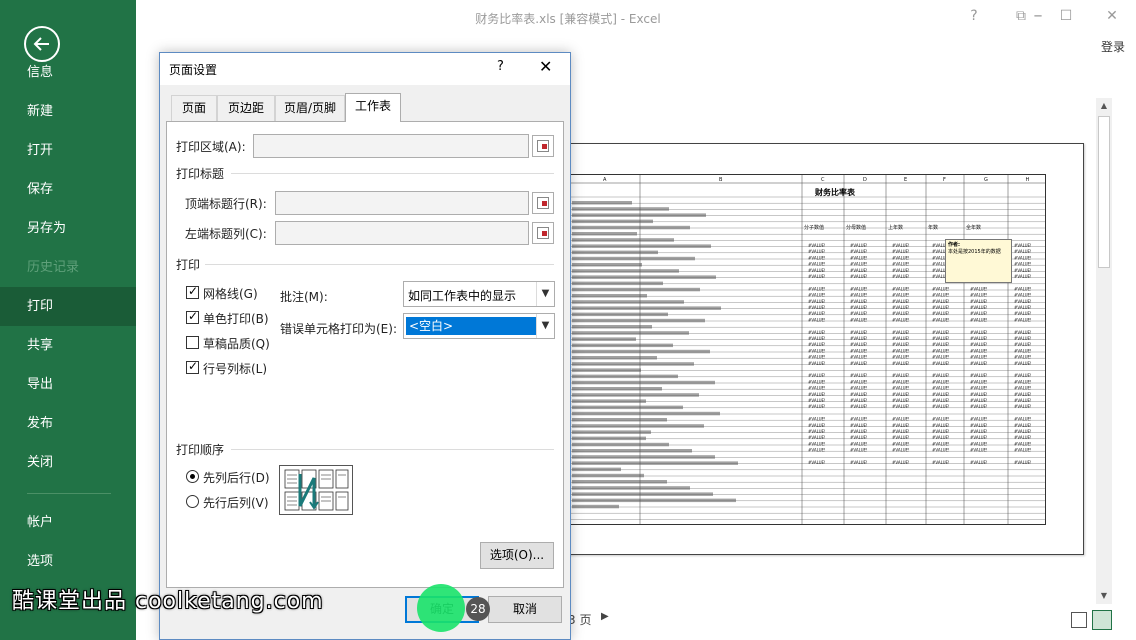  I want to click on errors-select: <空白> ▼, so click(479, 326).